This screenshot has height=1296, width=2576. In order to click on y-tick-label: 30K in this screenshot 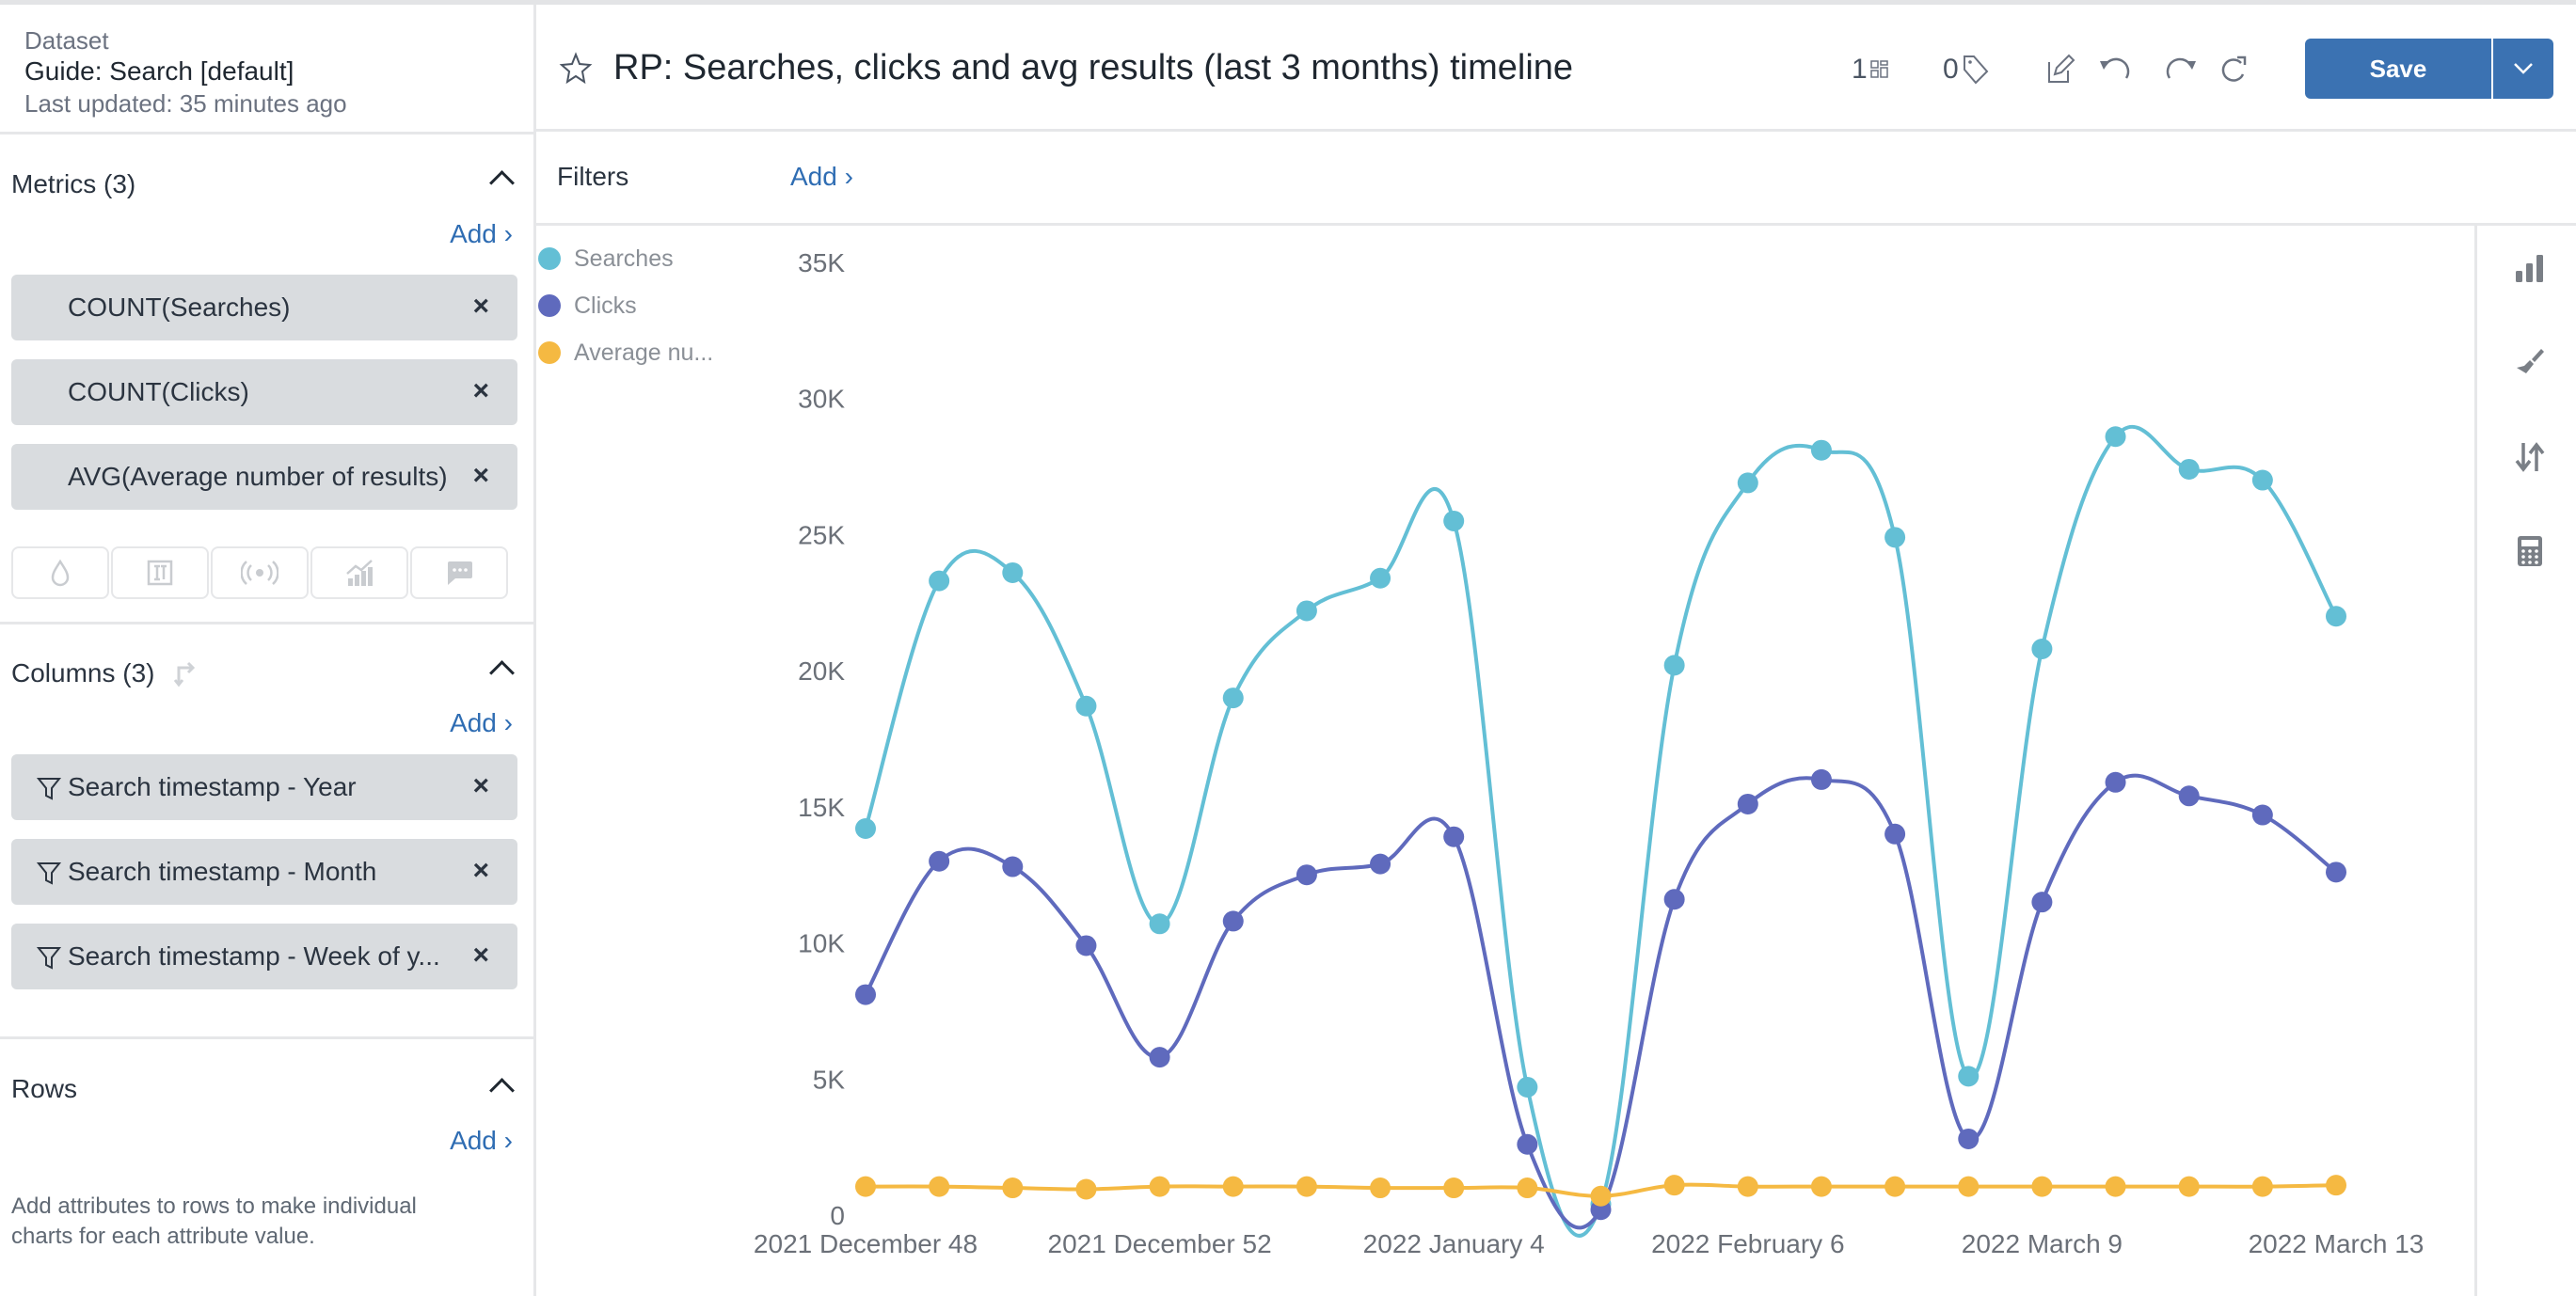, I will do `click(821, 399)`.